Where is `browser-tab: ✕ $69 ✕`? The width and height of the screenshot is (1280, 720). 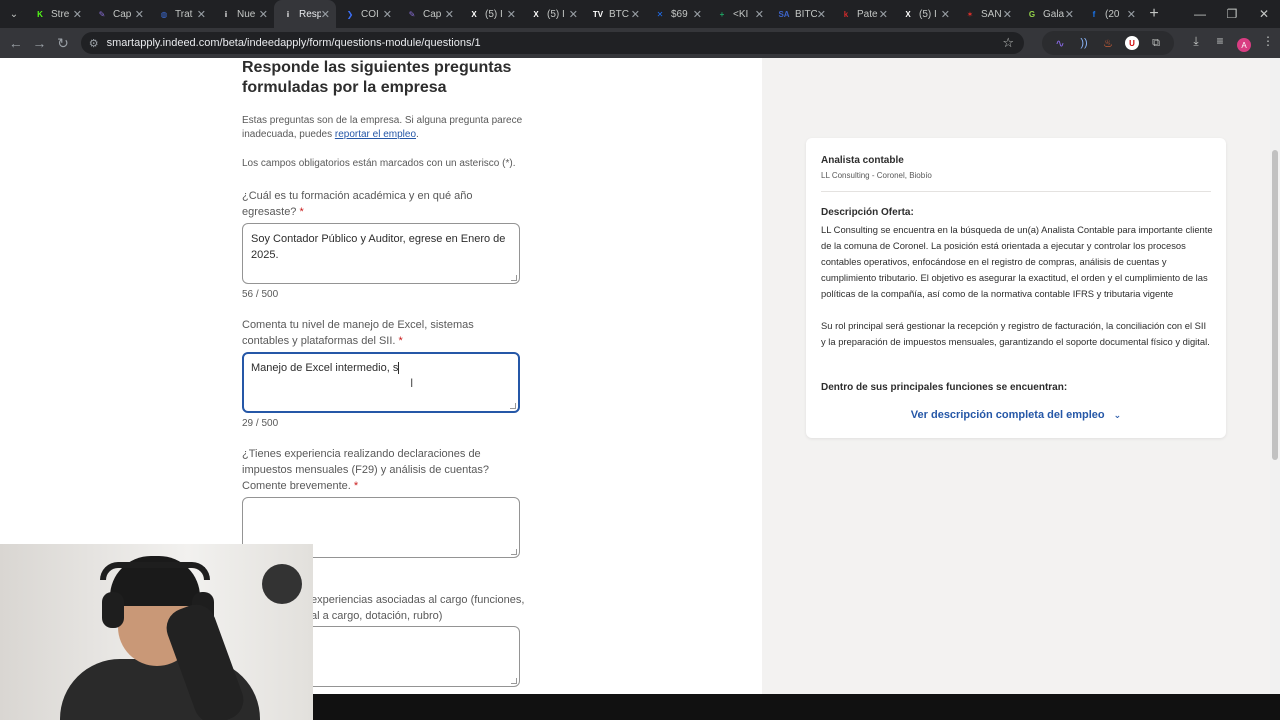
browser-tab: ✕ $69 ✕ is located at coordinates (677, 14).